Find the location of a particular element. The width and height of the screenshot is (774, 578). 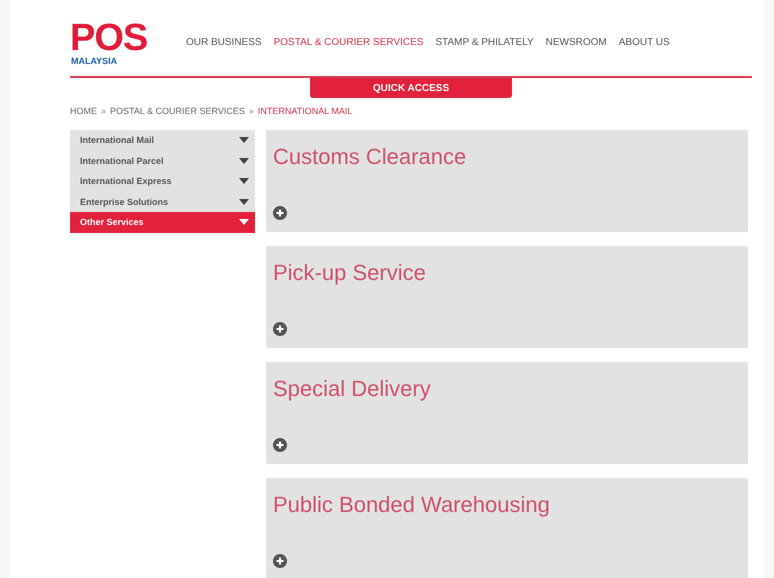

nav-link: POSTAL & COURIER SERVICES is located at coordinates (349, 42).